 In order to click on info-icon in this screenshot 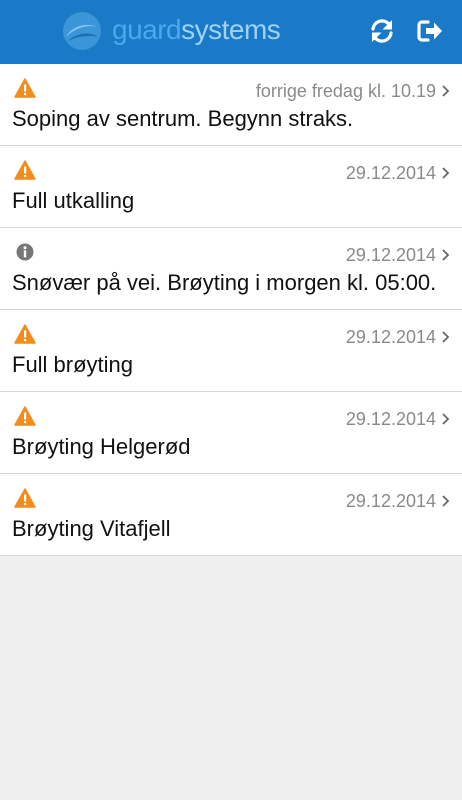, I will do `click(25, 252)`.